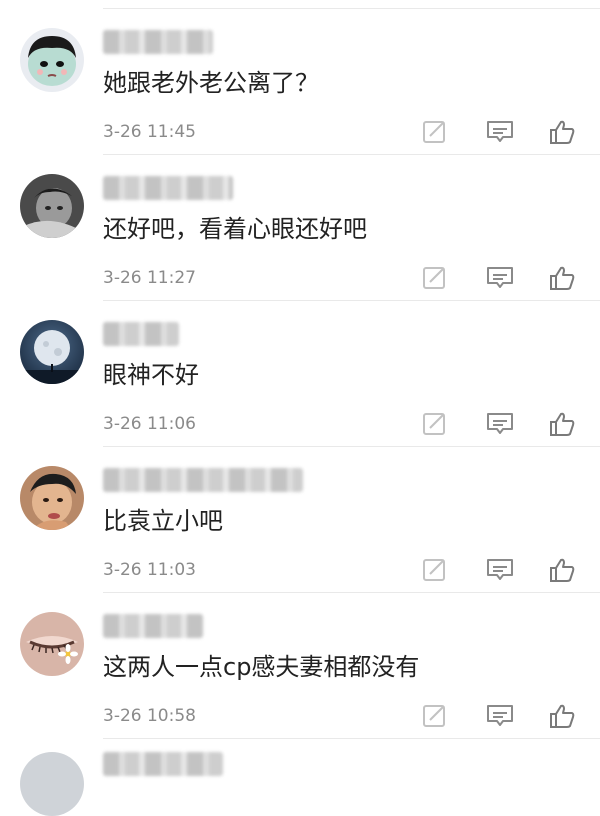 The image size is (600, 816). I want to click on comment-time: 3-26 10:58, so click(149, 716).